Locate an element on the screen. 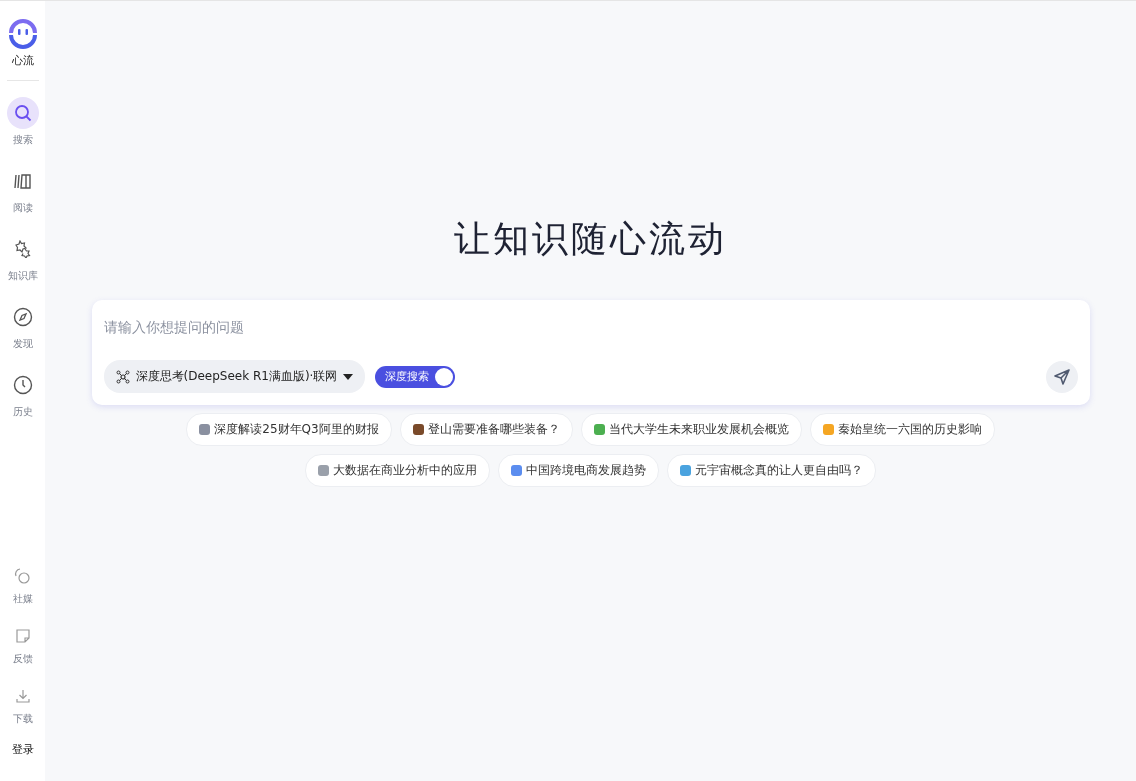 The image size is (1136, 781). compass-icon is located at coordinates (22, 317).